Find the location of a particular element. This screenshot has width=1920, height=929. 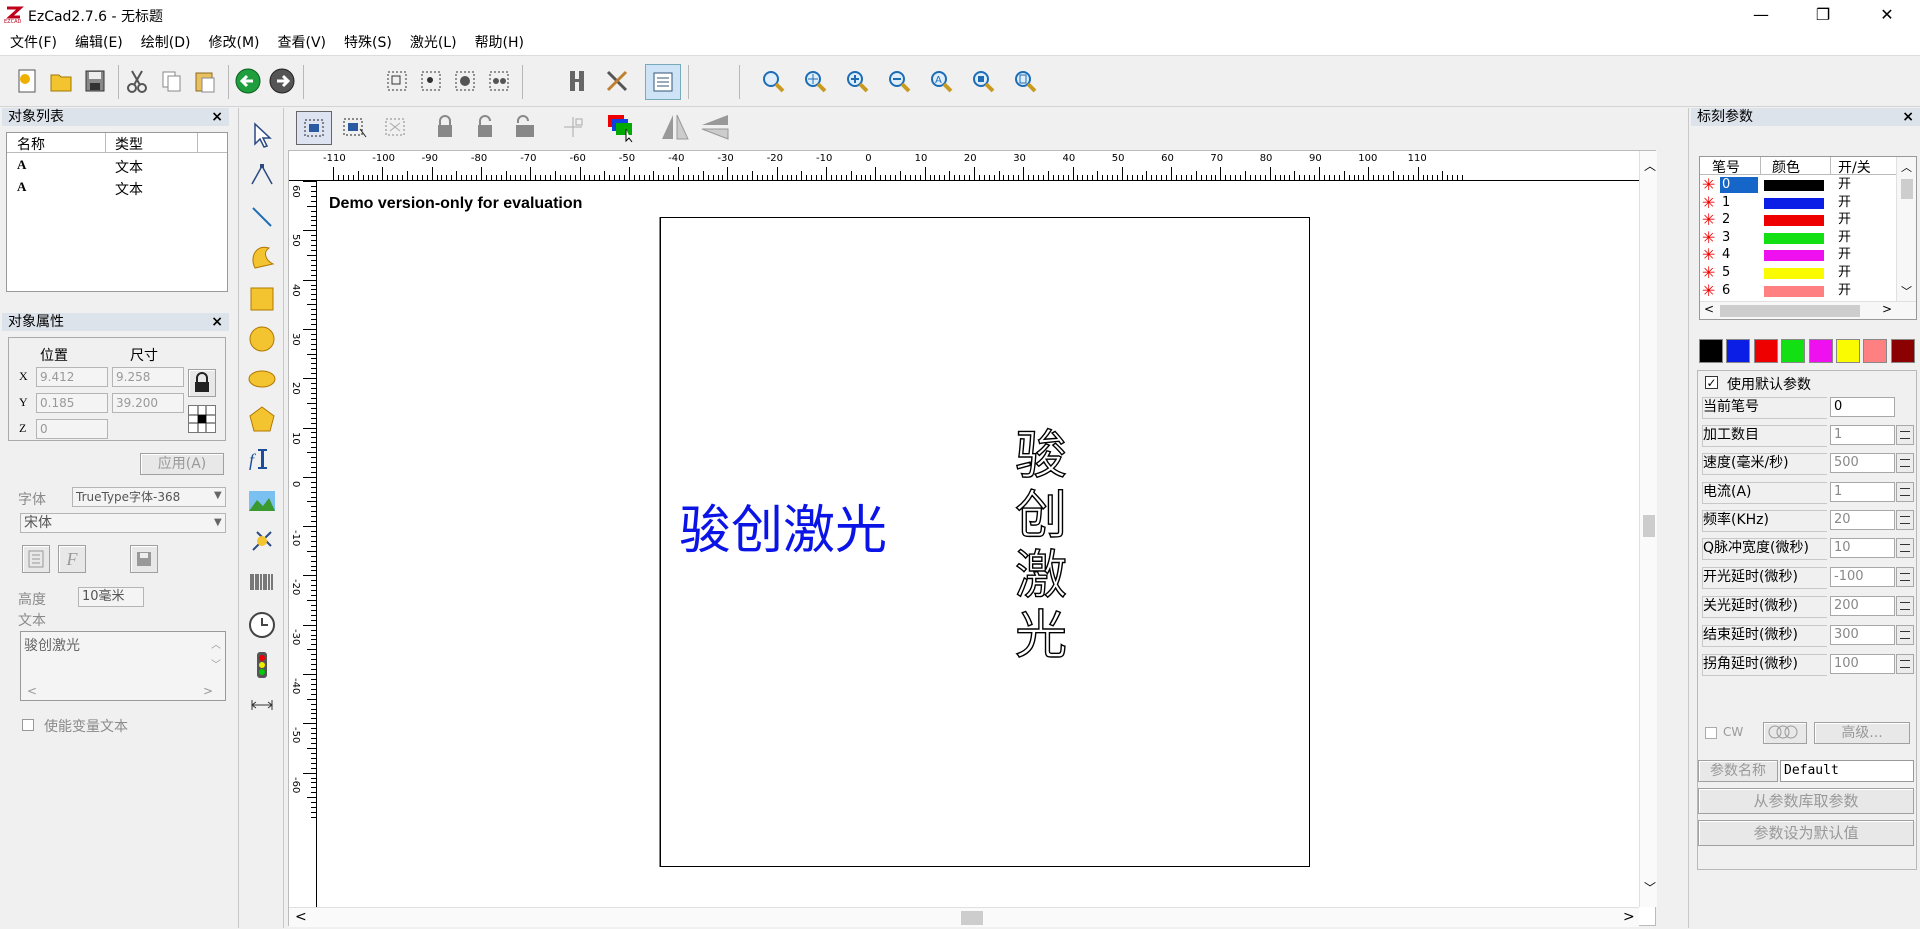

menu-edit: 编辑(E) is located at coordinates (99, 43).